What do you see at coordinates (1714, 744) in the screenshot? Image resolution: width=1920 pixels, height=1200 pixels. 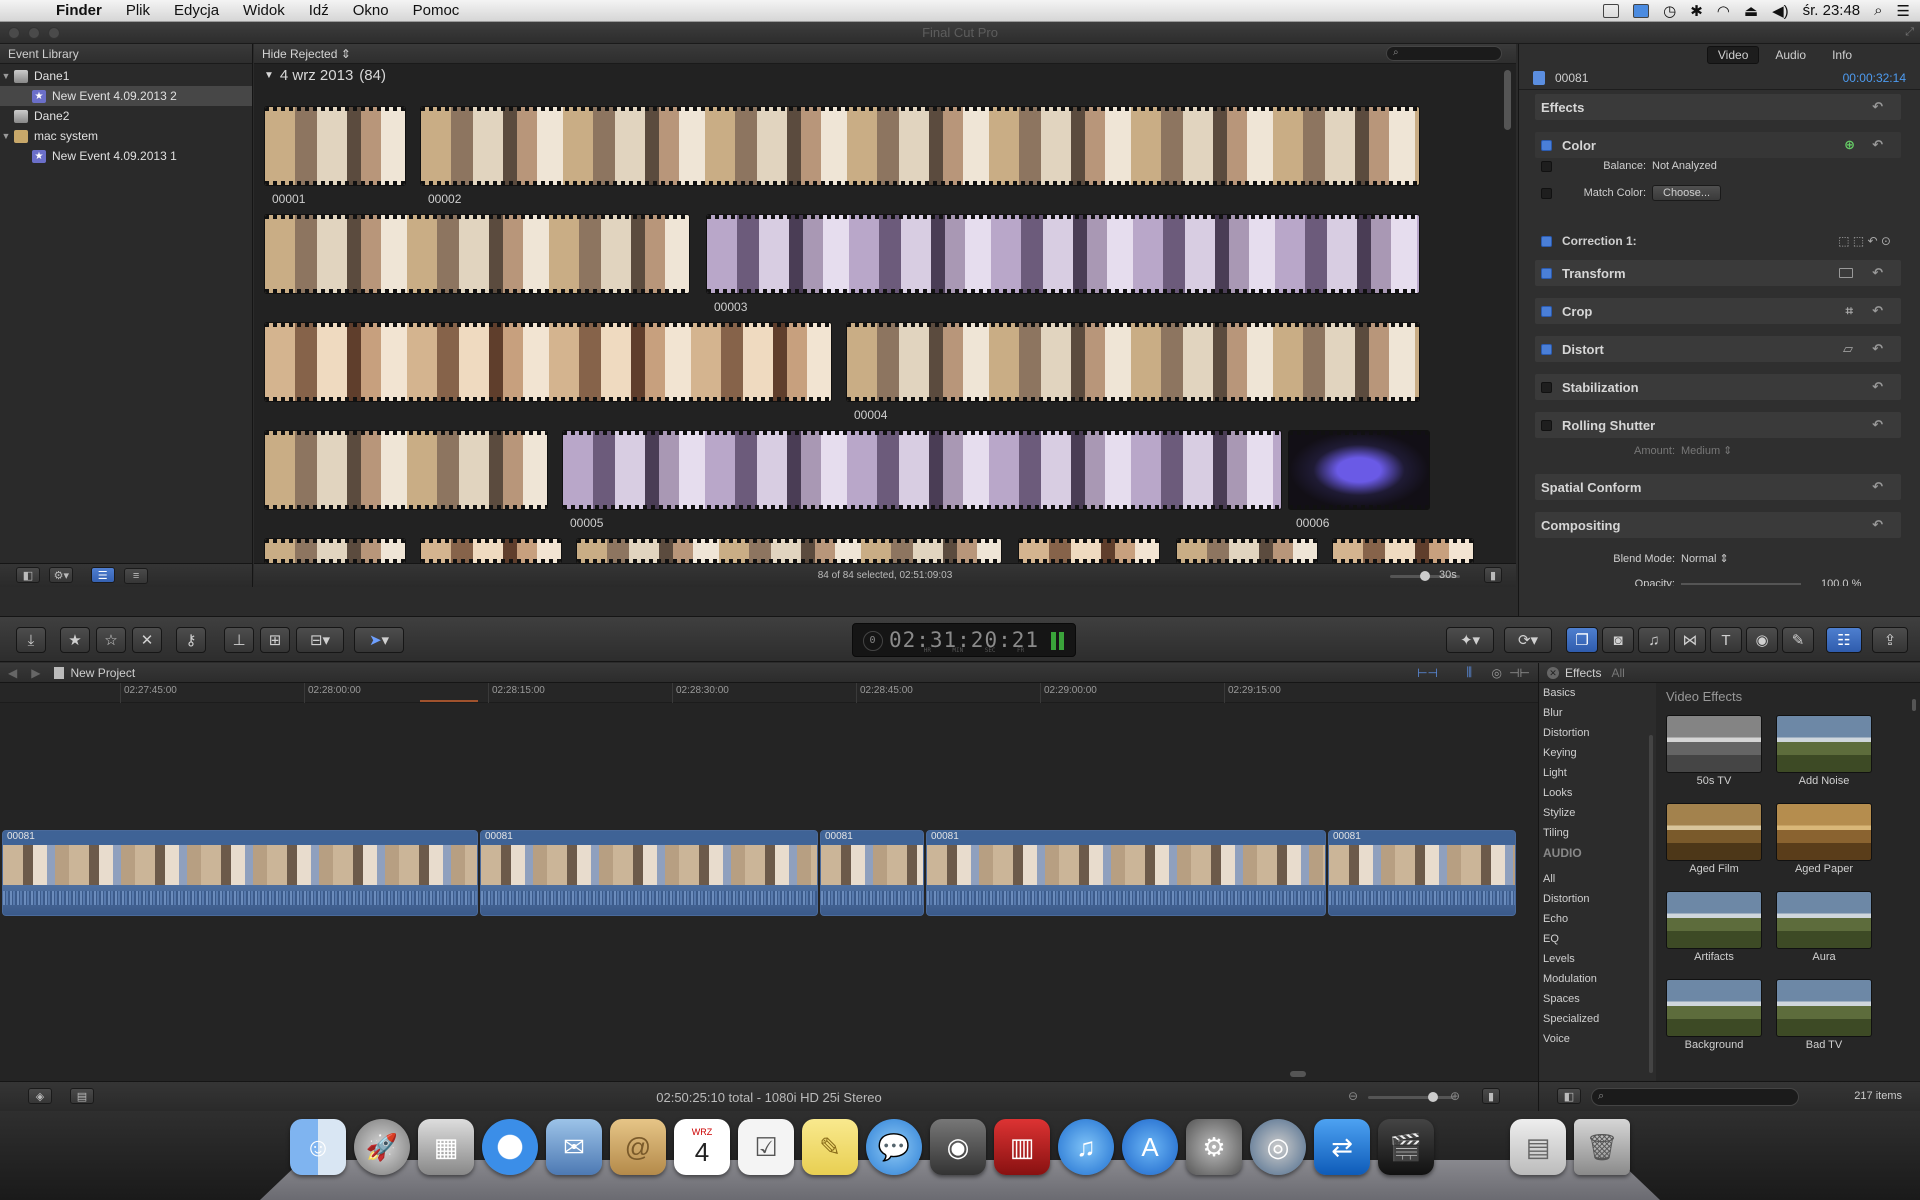 I see `effect-thumb-50s-tv` at bounding box center [1714, 744].